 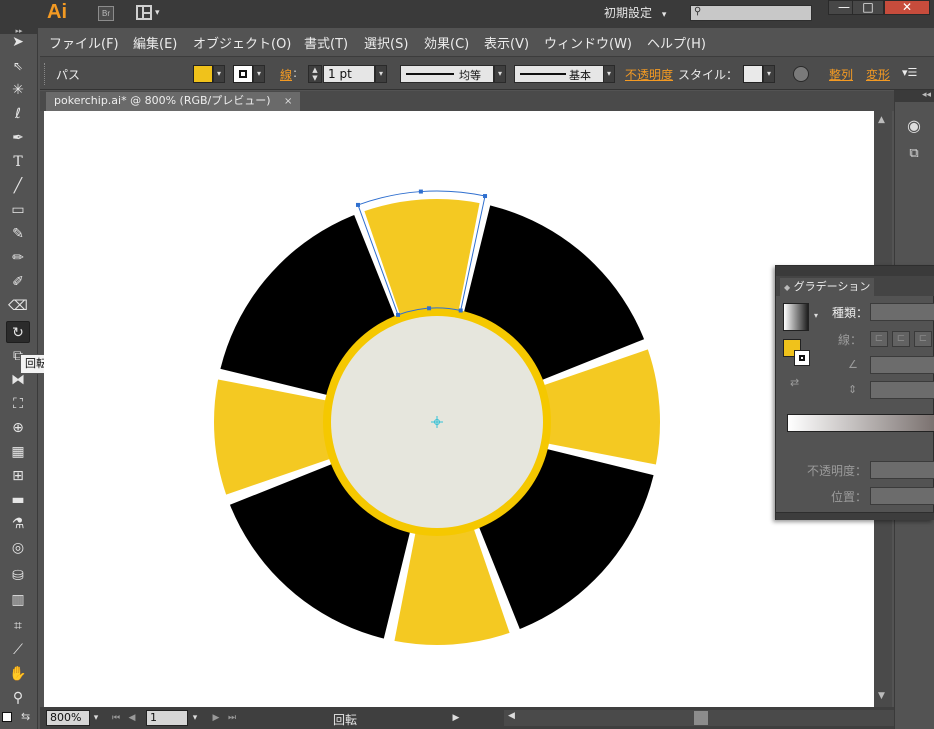 I want to click on pencil-tool-icon: ✏, so click(x=18, y=258).